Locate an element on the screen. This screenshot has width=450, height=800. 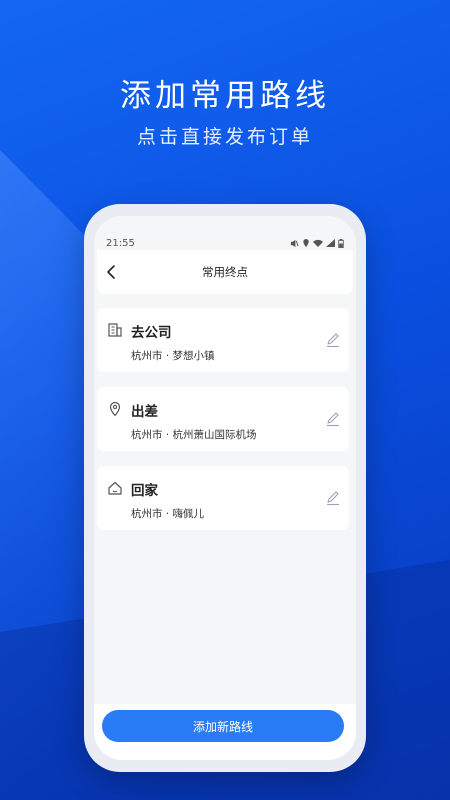
page-title: 常用终点 is located at coordinates (225, 272).